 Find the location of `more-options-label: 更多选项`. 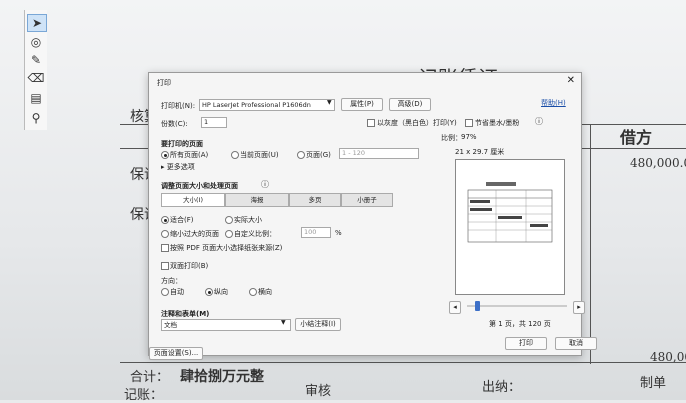

more-options-label: 更多选项 is located at coordinates (180, 167).